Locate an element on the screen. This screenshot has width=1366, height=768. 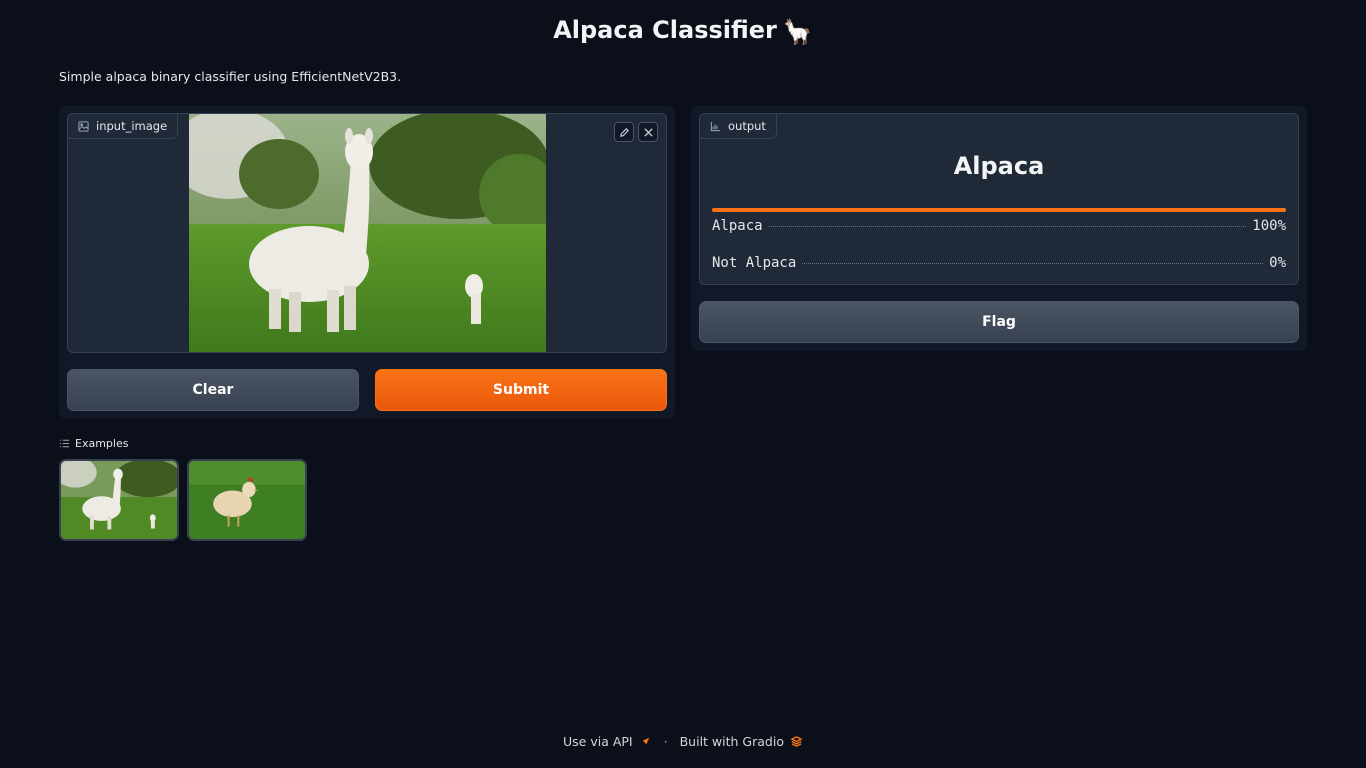
use-via-api-link: Use via API is located at coordinates (598, 741).